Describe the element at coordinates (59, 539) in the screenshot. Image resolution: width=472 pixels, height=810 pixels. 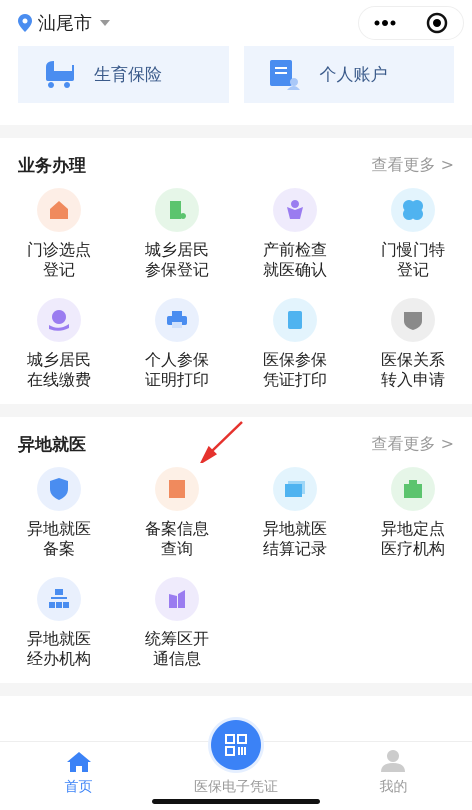
I see `service-label: 异地就医备案` at that location.